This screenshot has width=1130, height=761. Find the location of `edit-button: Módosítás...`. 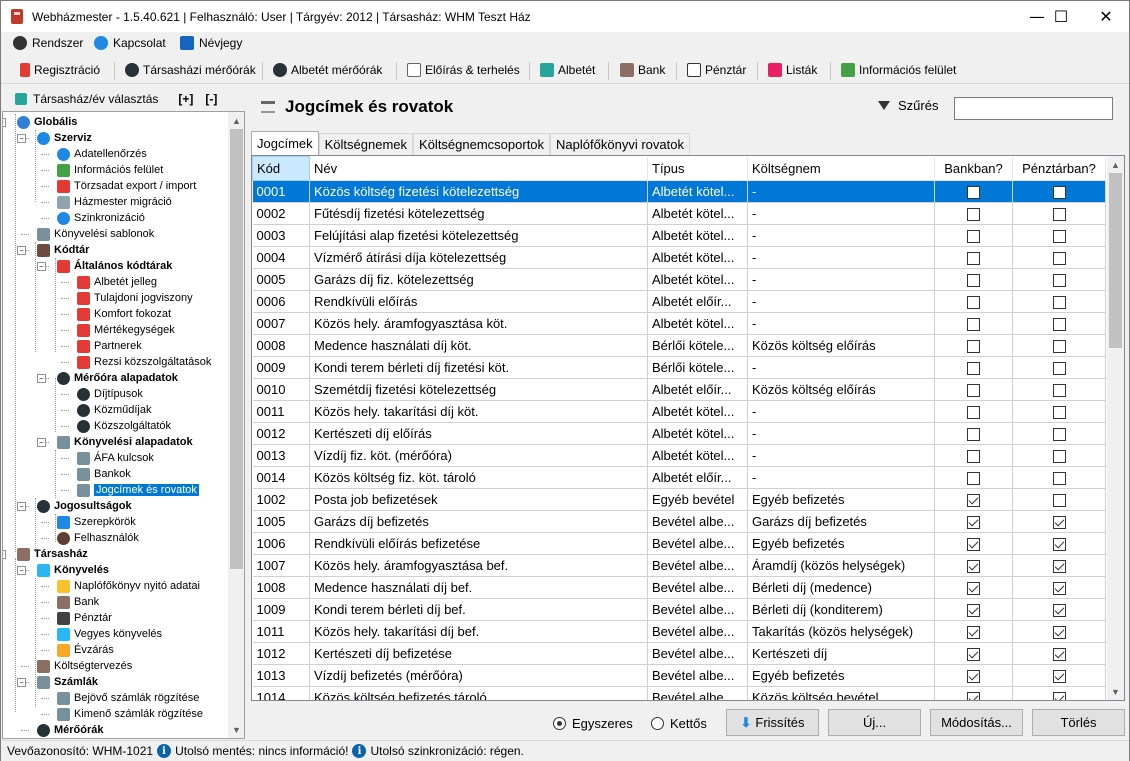

edit-button: Módosítás... is located at coordinates (976, 722).